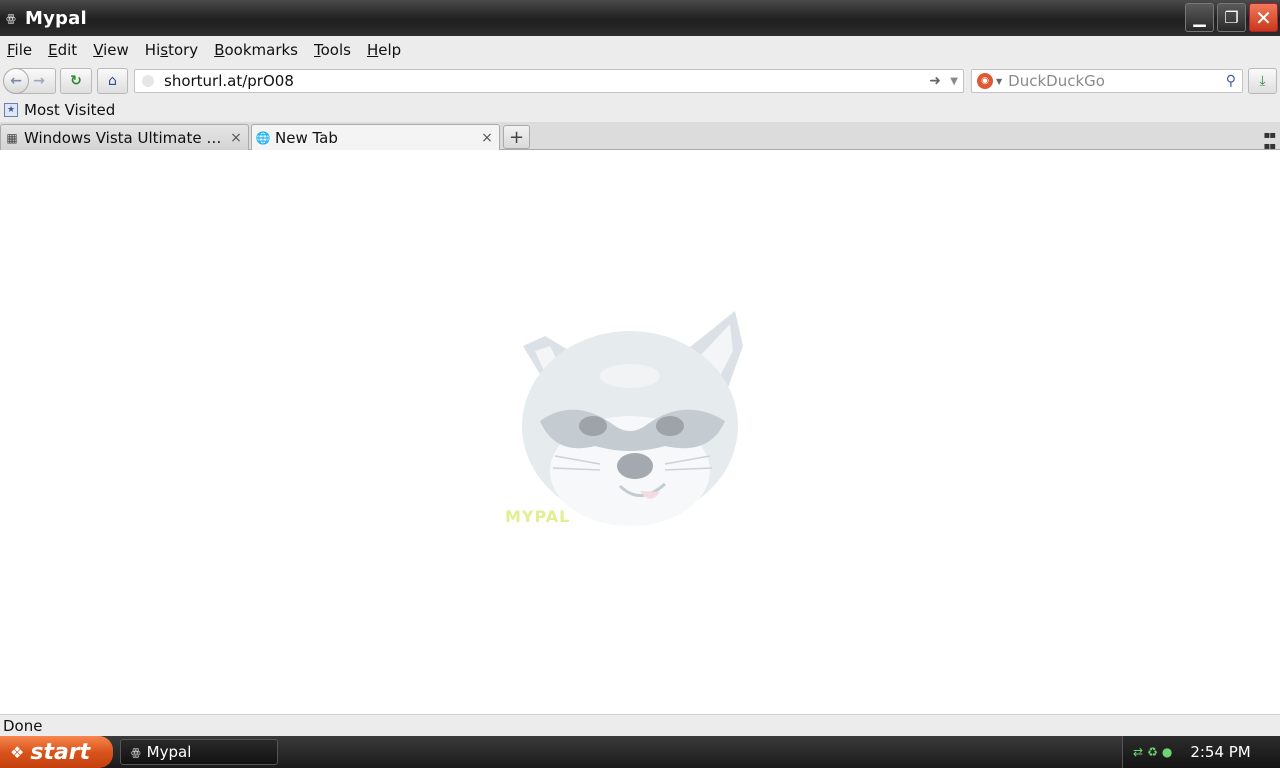 Image resolution: width=1280 pixels, height=768 pixels. I want to click on reload-icon: ↻, so click(76, 81).